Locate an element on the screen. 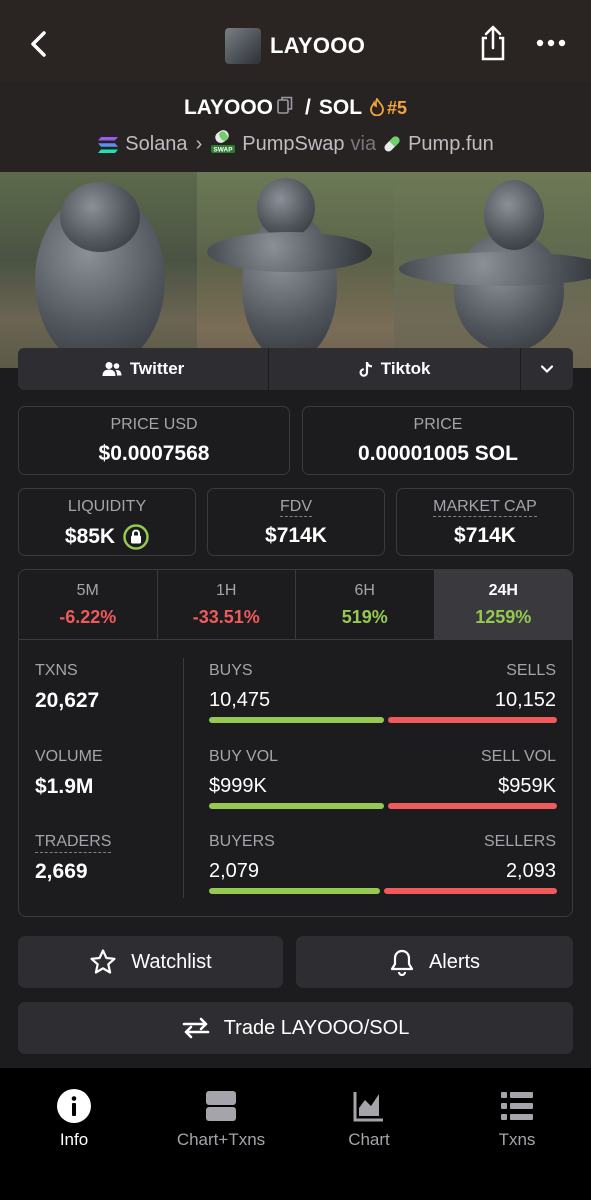 The image size is (591, 1200). swap-arrows-icon is located at coordinates (195, 1028).